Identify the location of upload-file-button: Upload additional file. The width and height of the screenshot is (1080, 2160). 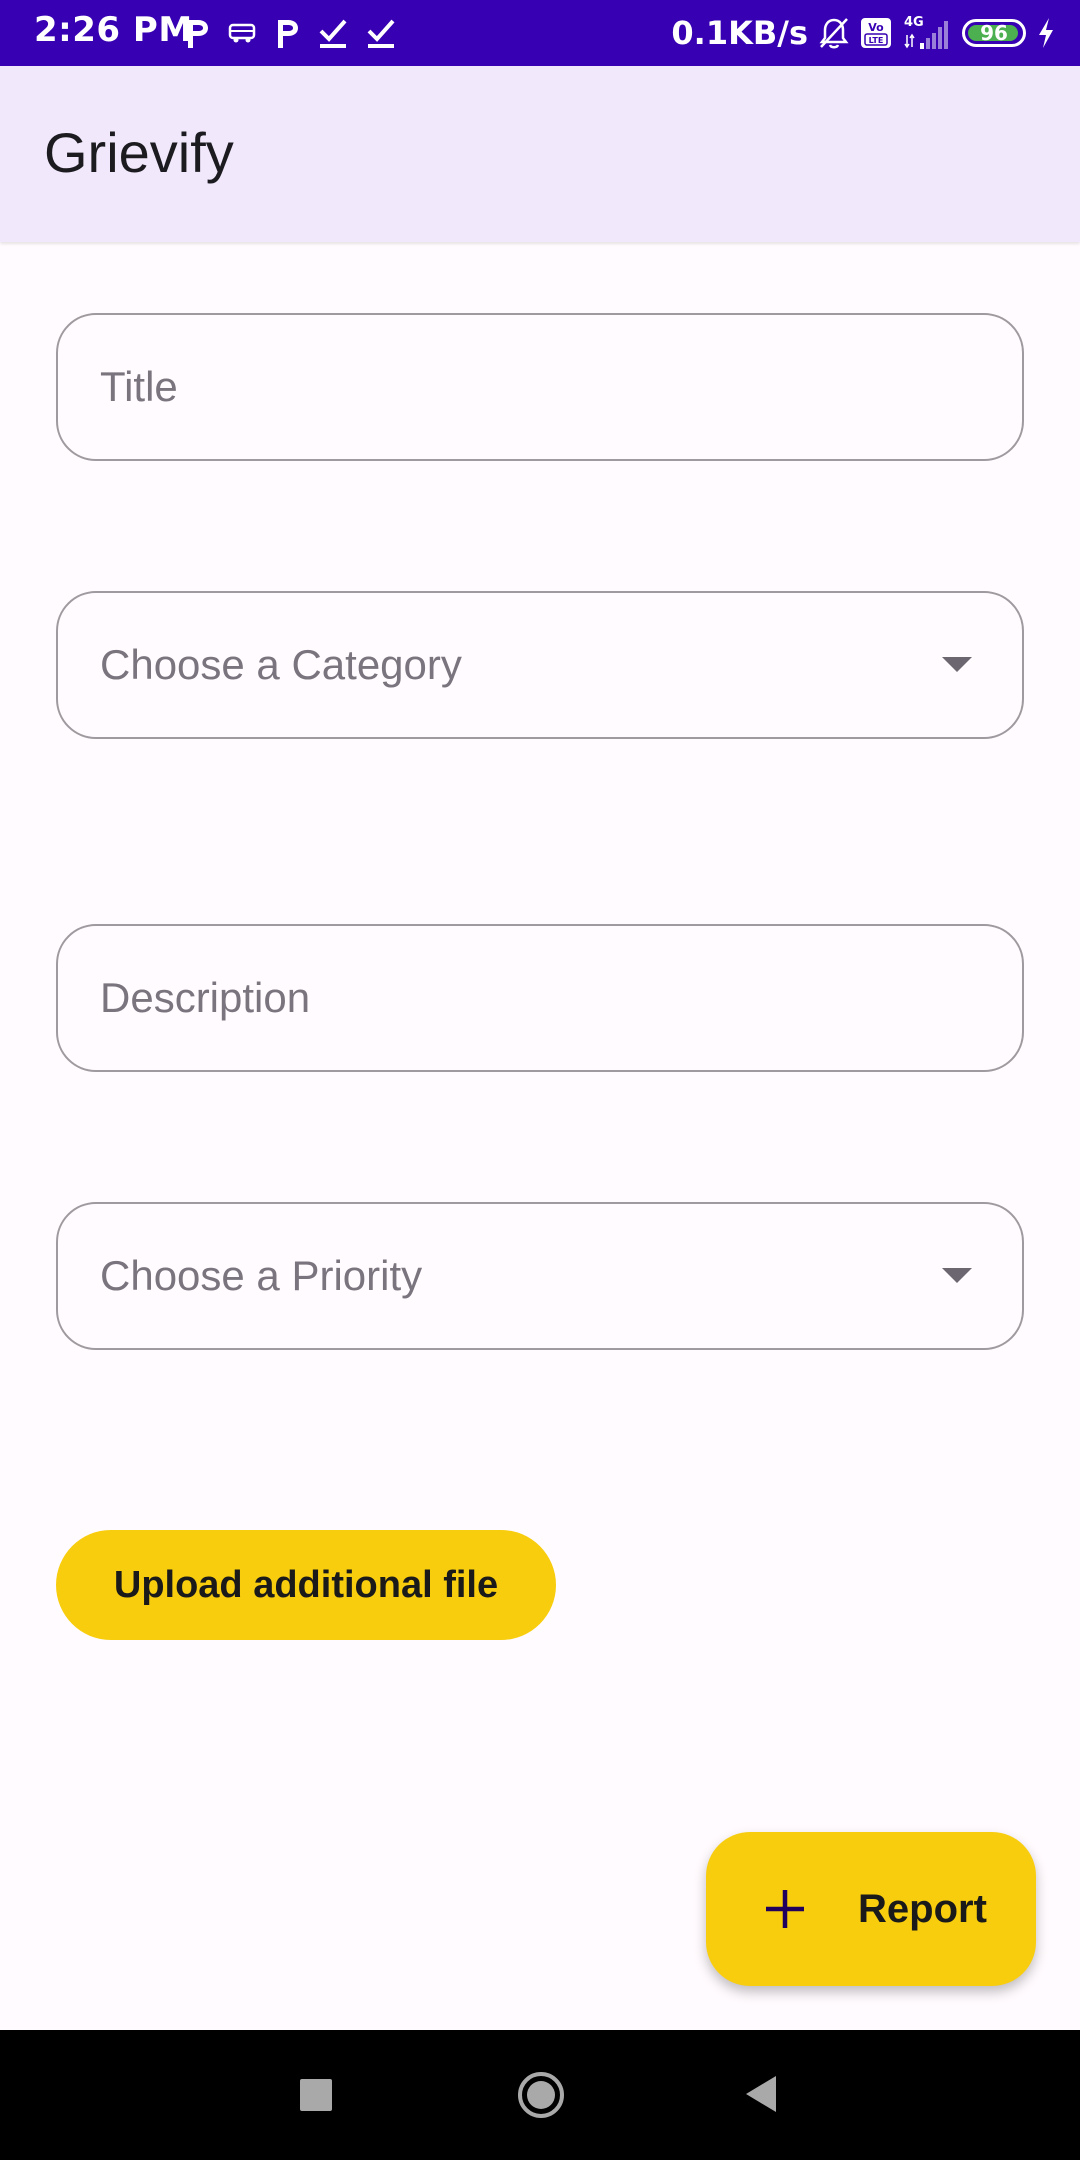
(306, 1585).